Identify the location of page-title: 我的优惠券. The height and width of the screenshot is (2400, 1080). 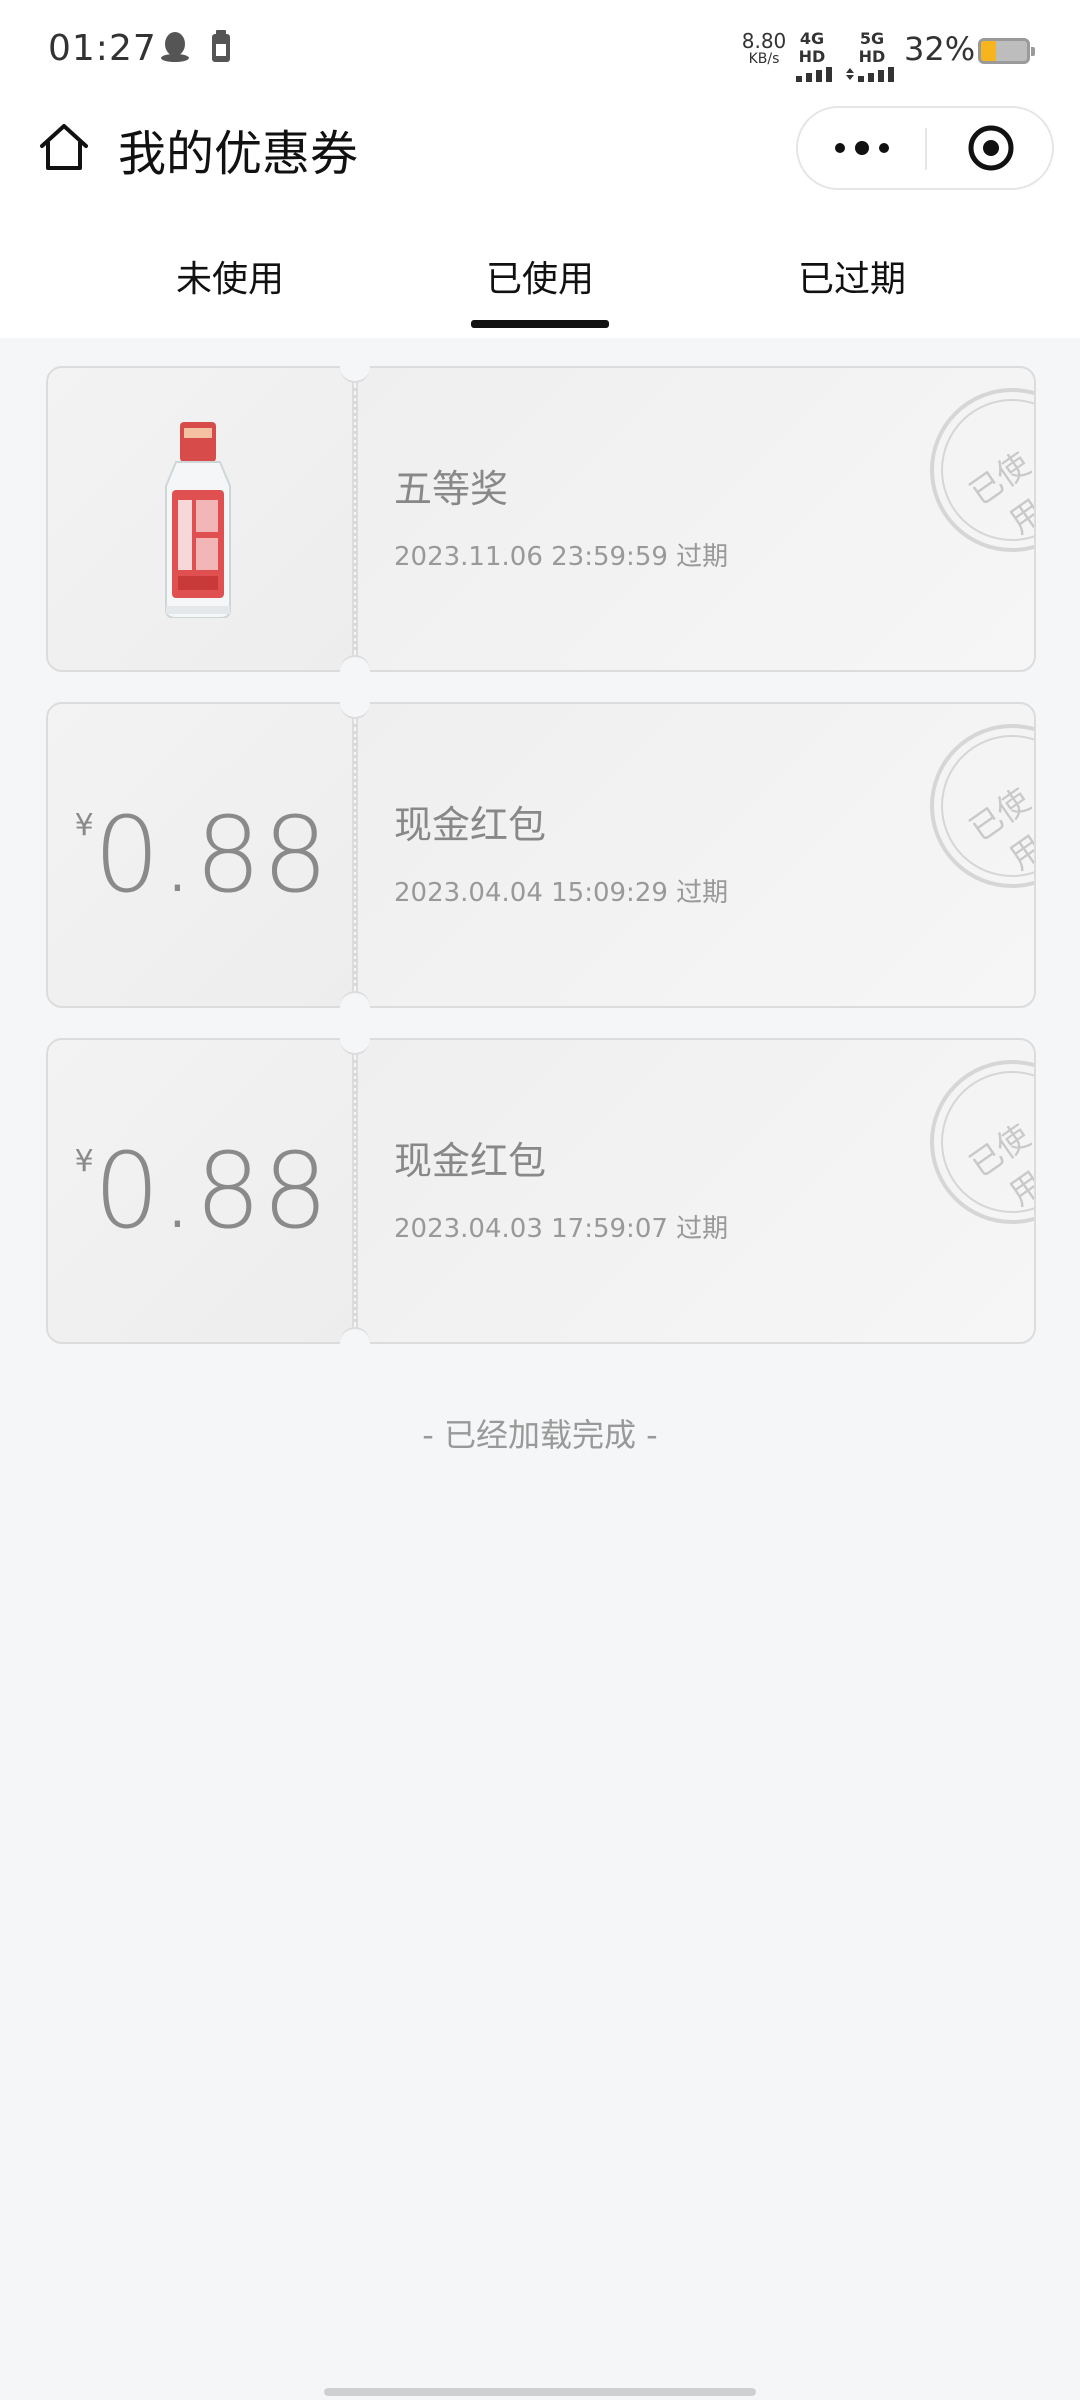
(238, 154).